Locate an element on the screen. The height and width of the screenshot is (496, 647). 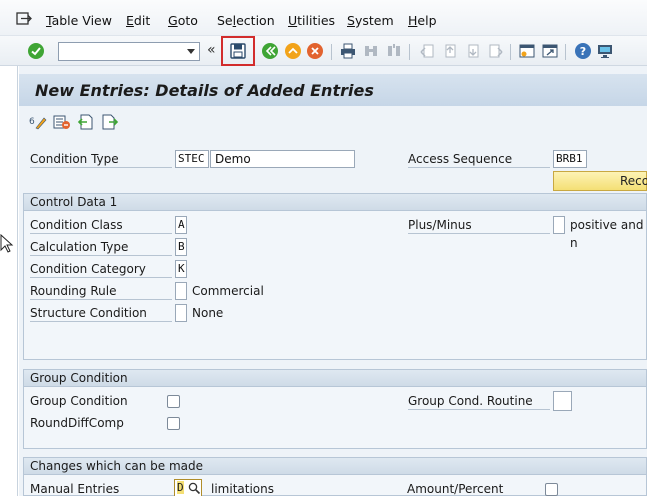
menu-goto: Goto is located at coordinates (183, 20).